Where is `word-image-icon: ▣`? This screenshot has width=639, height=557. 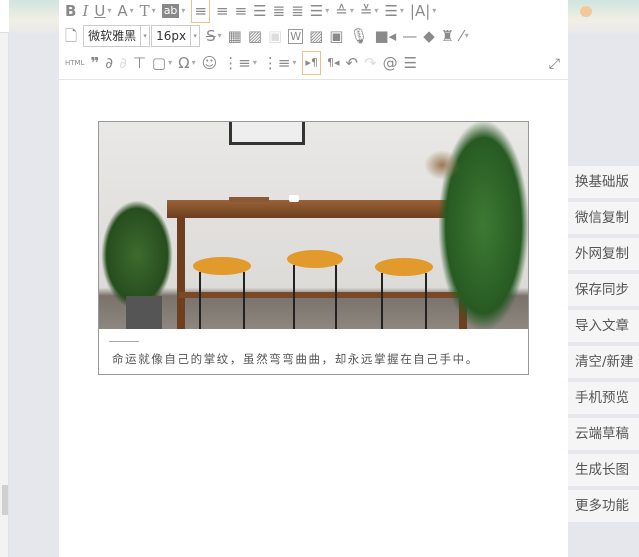 word-image-icon: ▣ is located at coordinates (275, 36).